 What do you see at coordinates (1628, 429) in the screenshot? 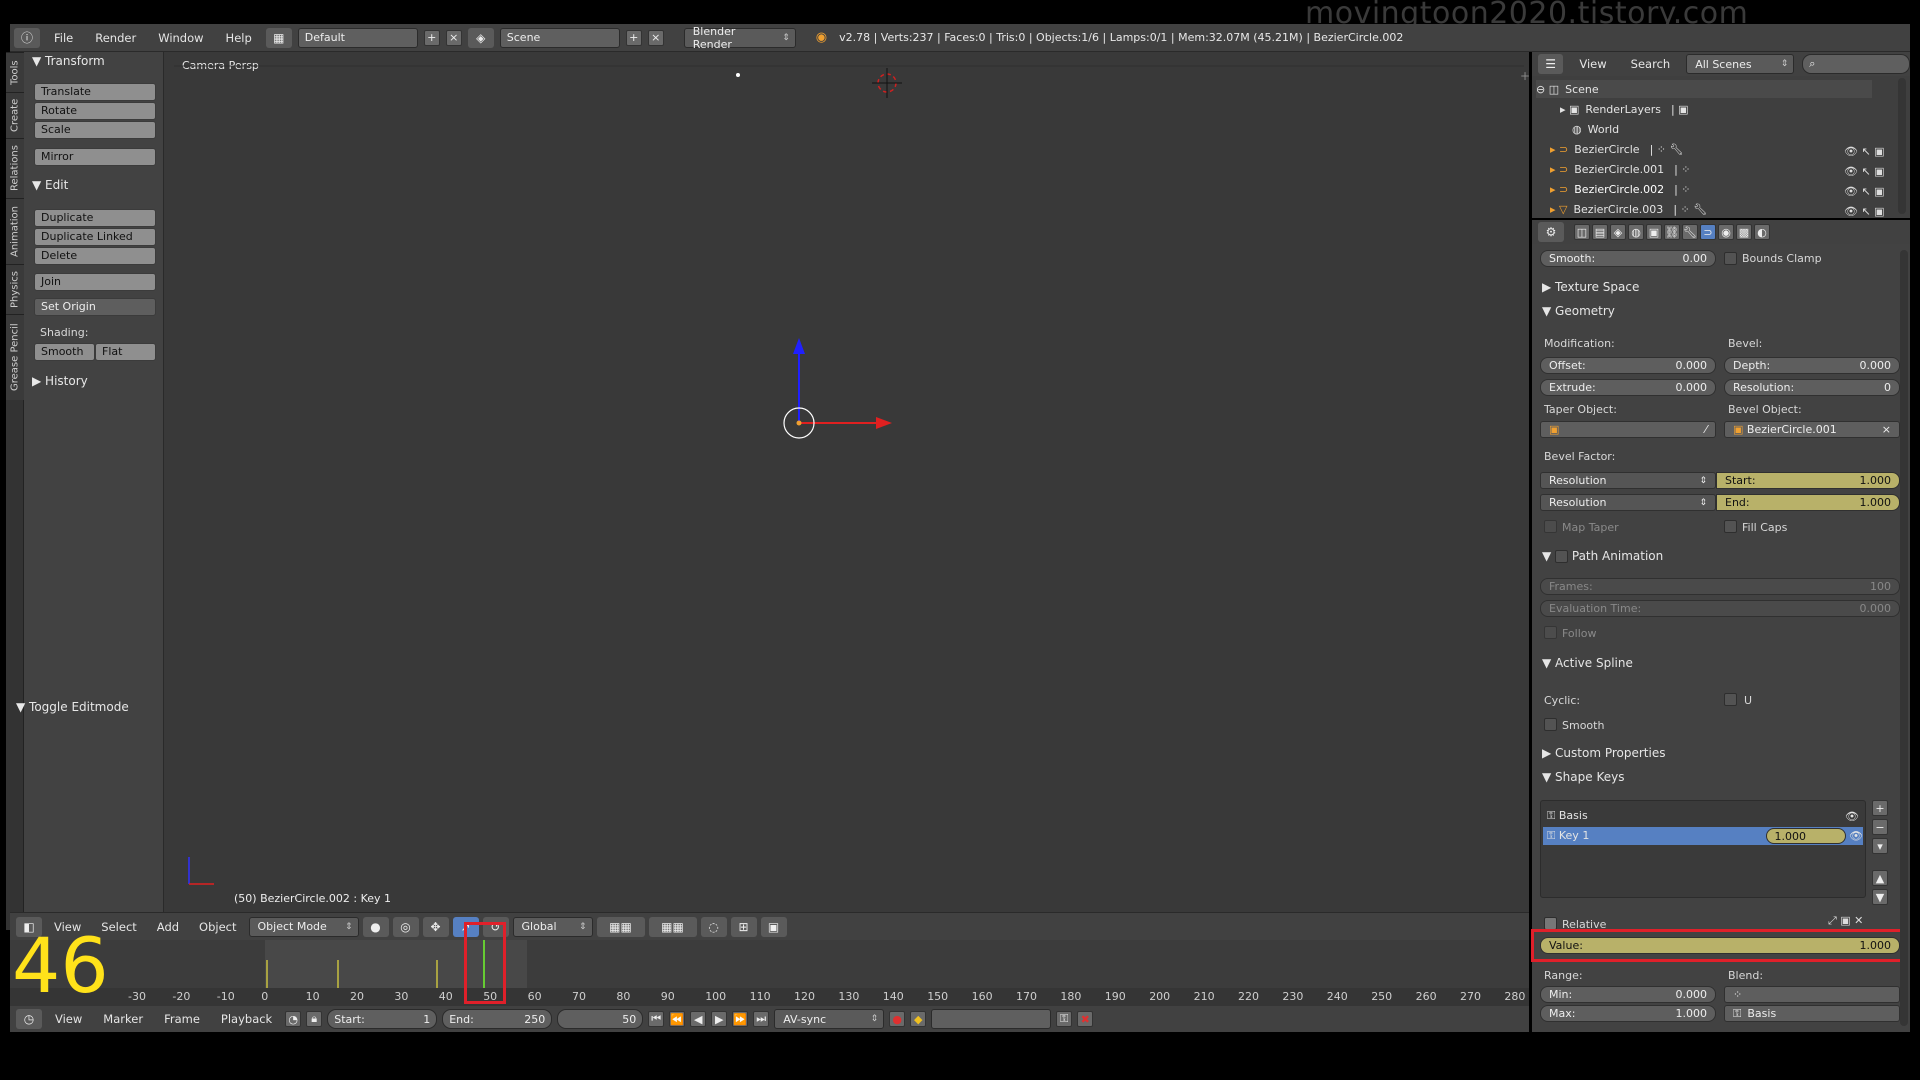
I see `taper-object-field: ▣ ⁄` at bounding box center [1628, 429].